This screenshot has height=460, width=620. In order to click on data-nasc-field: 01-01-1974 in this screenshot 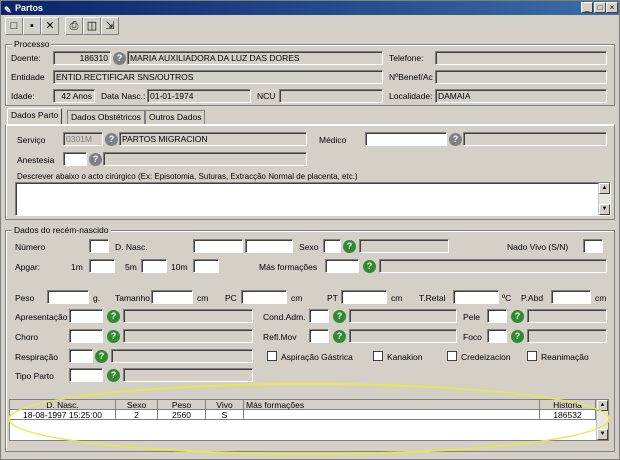, I will do `click(199, 96)`.